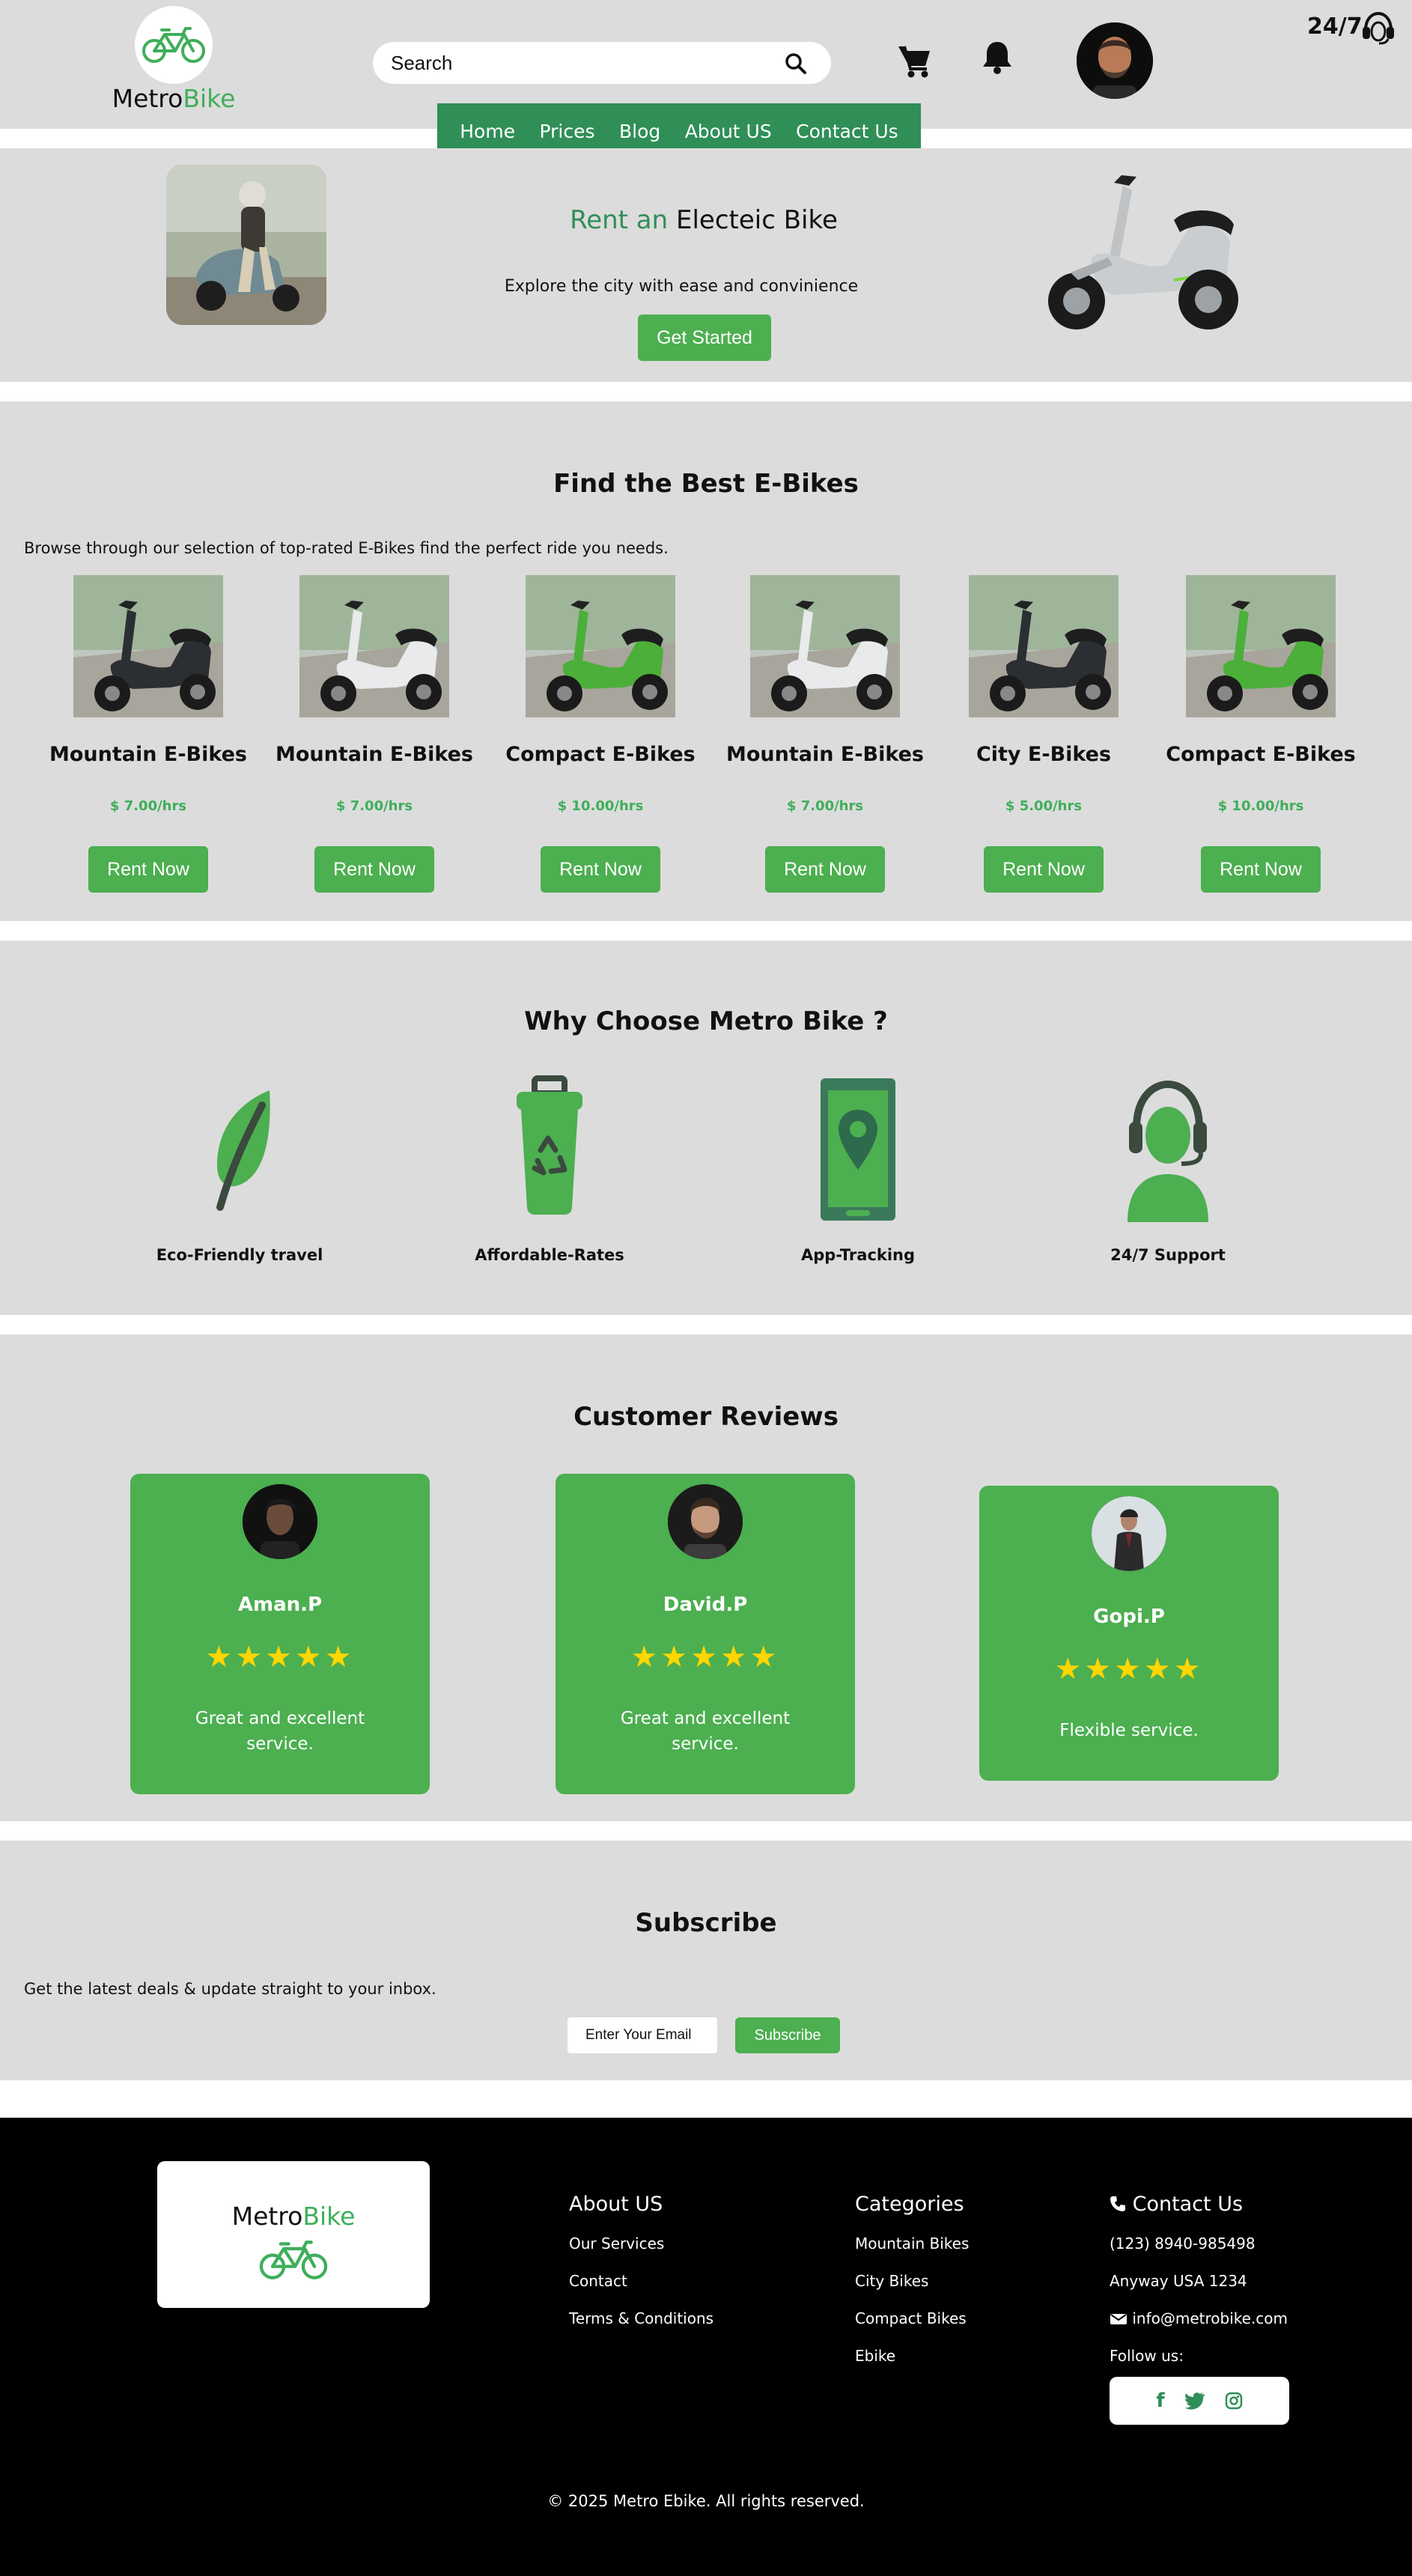 The image size is (1412, 2576). I want to click on feature-rates-label: Affordable-Rates, so click(550, 1255).